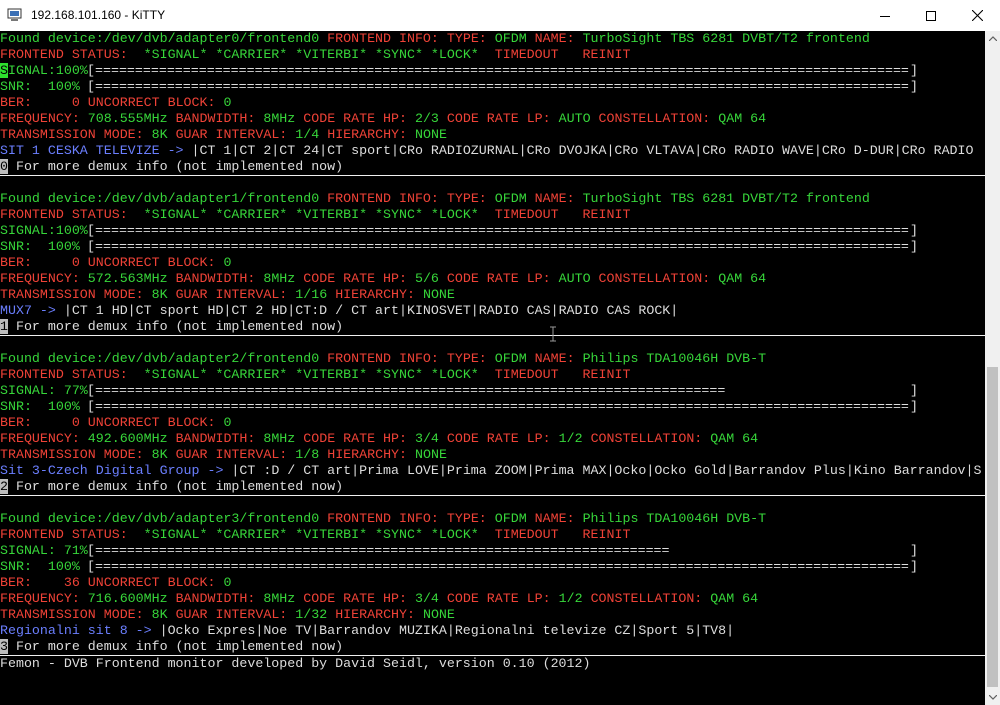 The image size is (1000, 705). Describe the element at coordinates (426, 118) in the screenshot. I see `code-rate-hp-value: 2/3` at that location.